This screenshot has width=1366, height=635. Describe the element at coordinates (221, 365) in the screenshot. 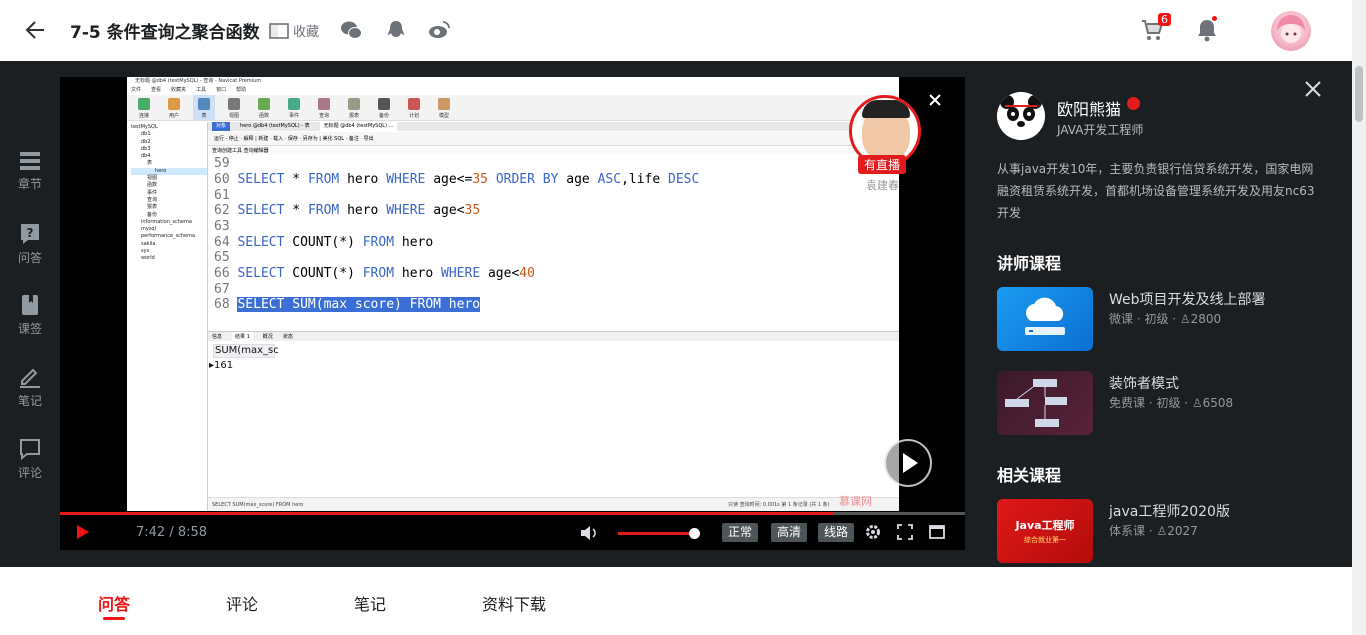

I see `result-cell: ▸161` at that location.